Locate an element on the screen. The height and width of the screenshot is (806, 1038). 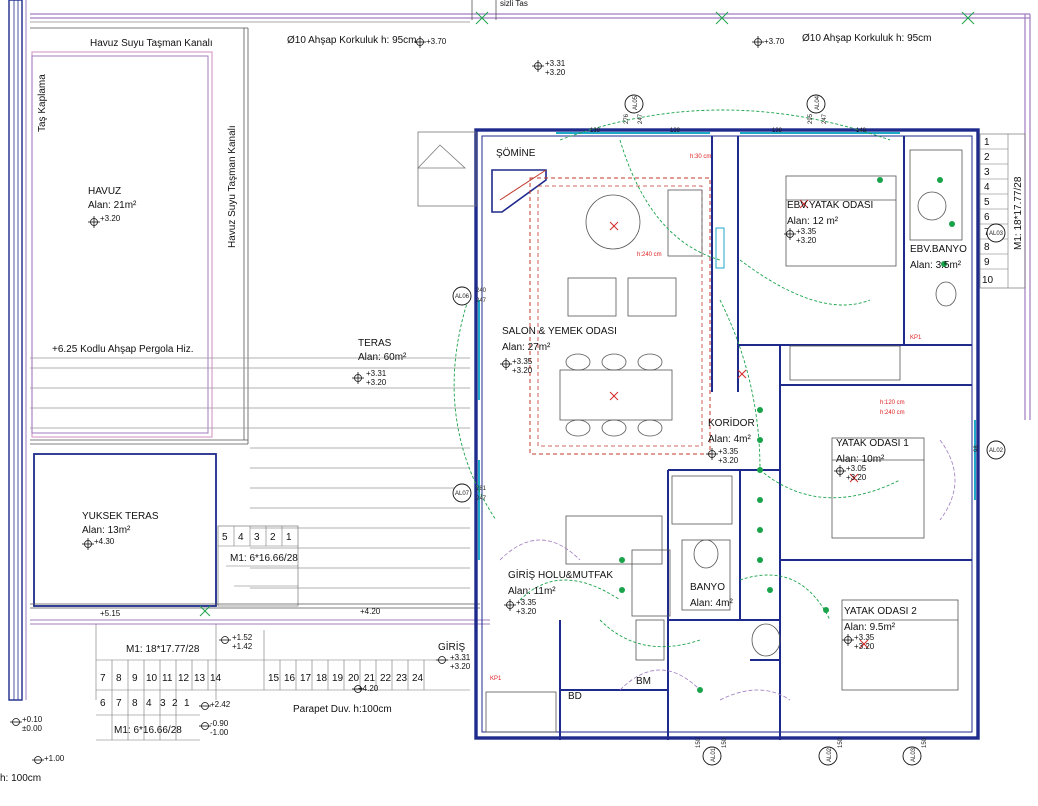
room-yatak2-area: Alan: 9.5m² is located at coordinates (870, 627).